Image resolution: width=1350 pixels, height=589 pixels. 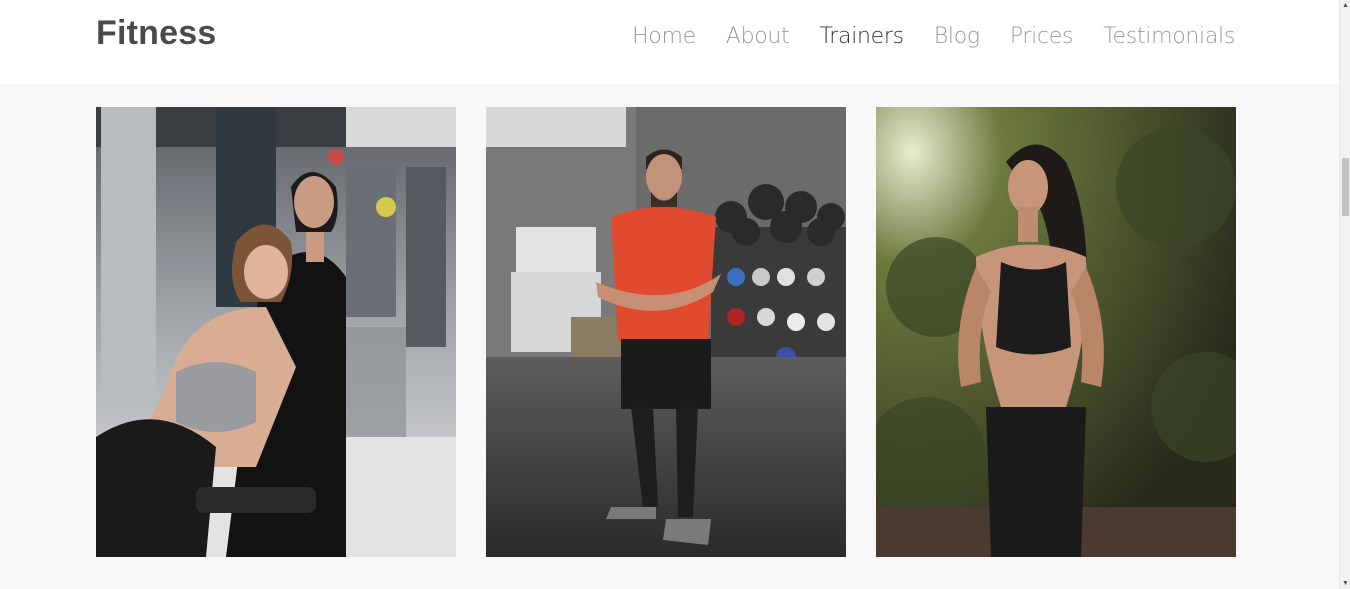 I want to click on nav-prices: Prices, so click(x=1042, y=36).